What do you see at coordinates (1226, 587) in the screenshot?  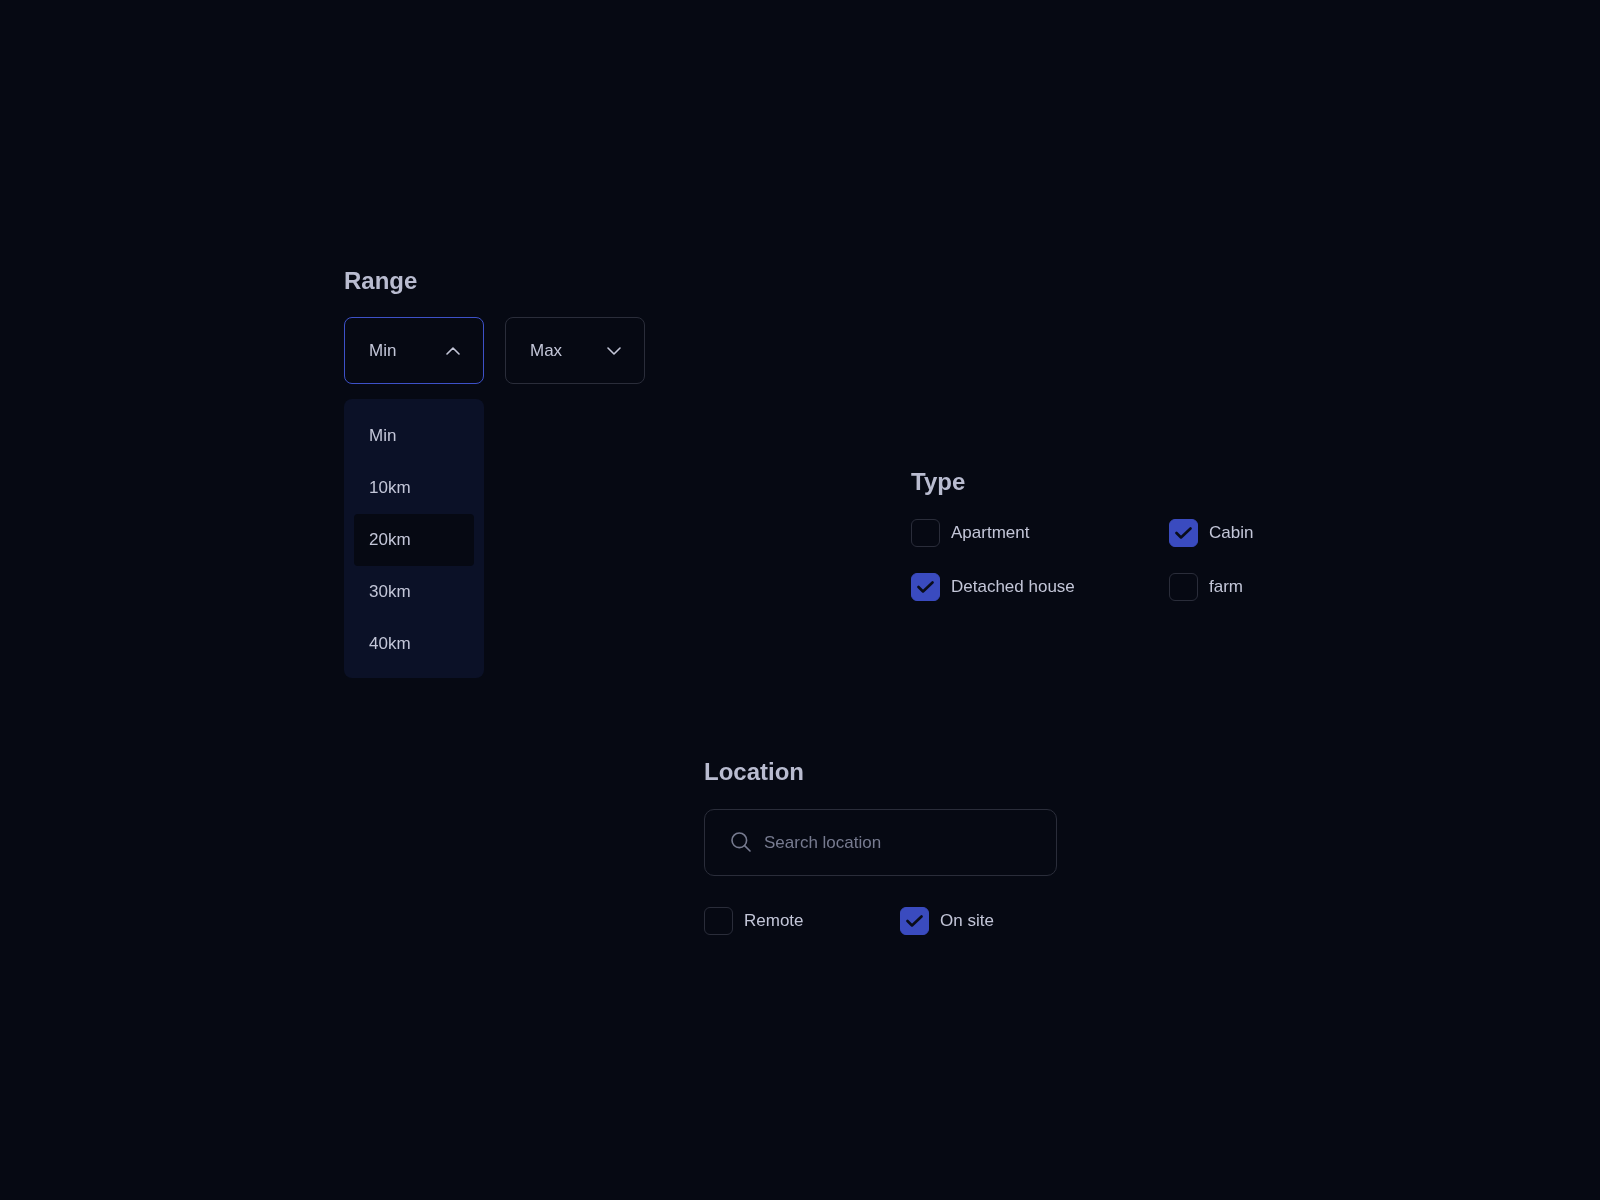 I see `checkbox-label: farm` at bounding box center [1226, 587].